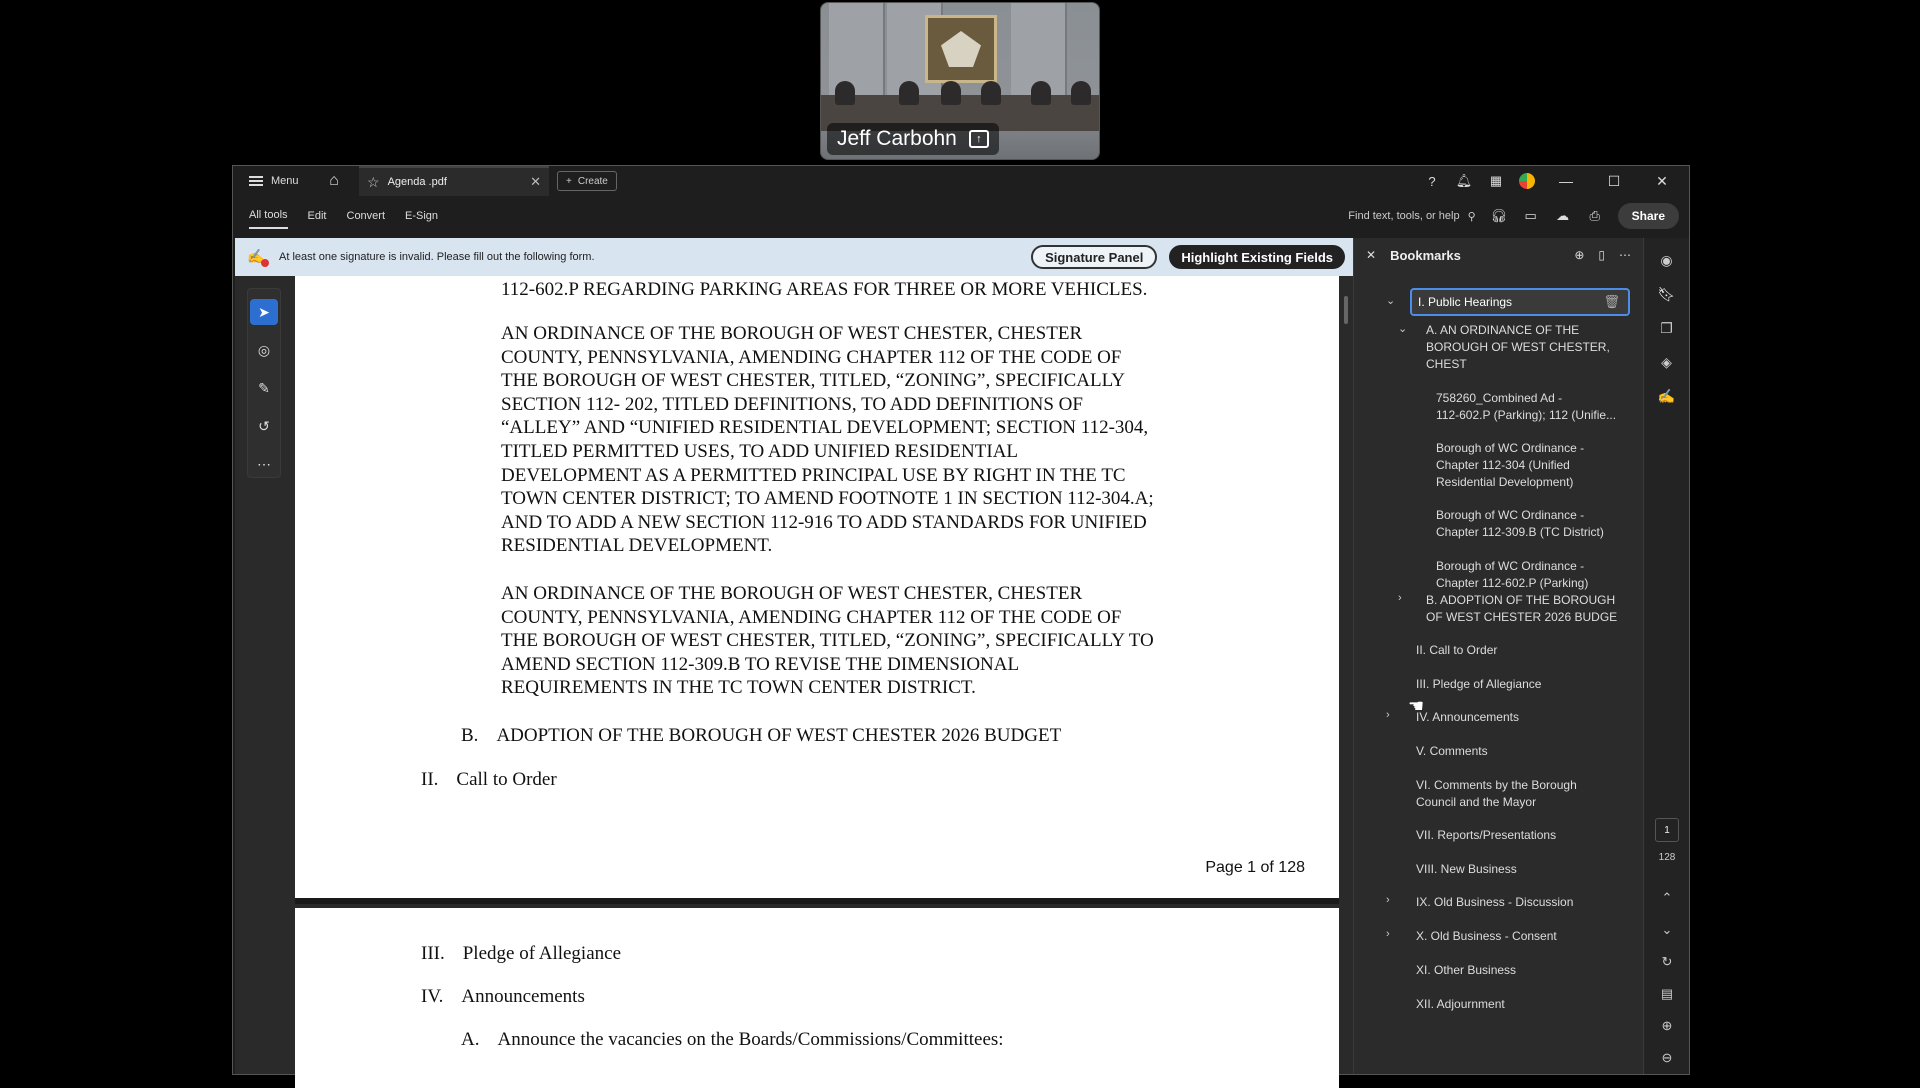 The width and height of the screenshot is (1920, 1088). What do you see at coordinates (535, 182) in the screenshot?
I see `close-tab-icon: ✕` at bounding box center [535, 182].